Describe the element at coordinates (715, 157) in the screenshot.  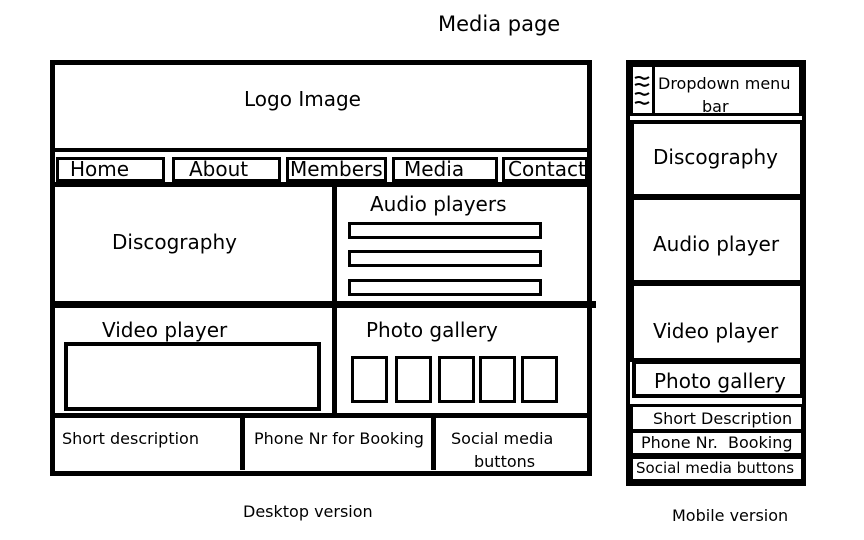
I see `mobile-discography-label: Discography` at that location.